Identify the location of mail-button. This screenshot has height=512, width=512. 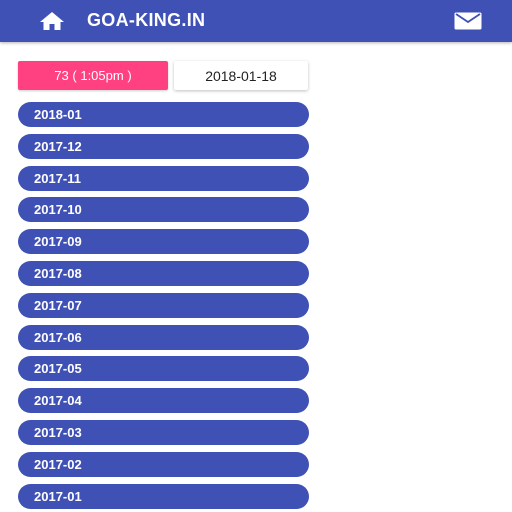
(468, 21).